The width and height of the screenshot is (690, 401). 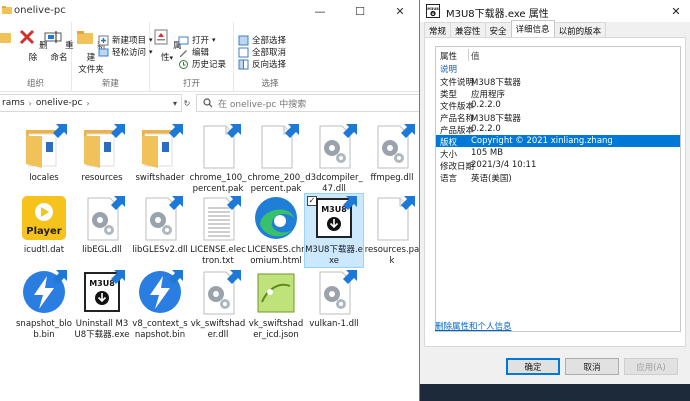 What do you see at coordinates (532, 28) in the screenshot?
I see `tab-3: 详细信息` at bounding box center [532, 28].